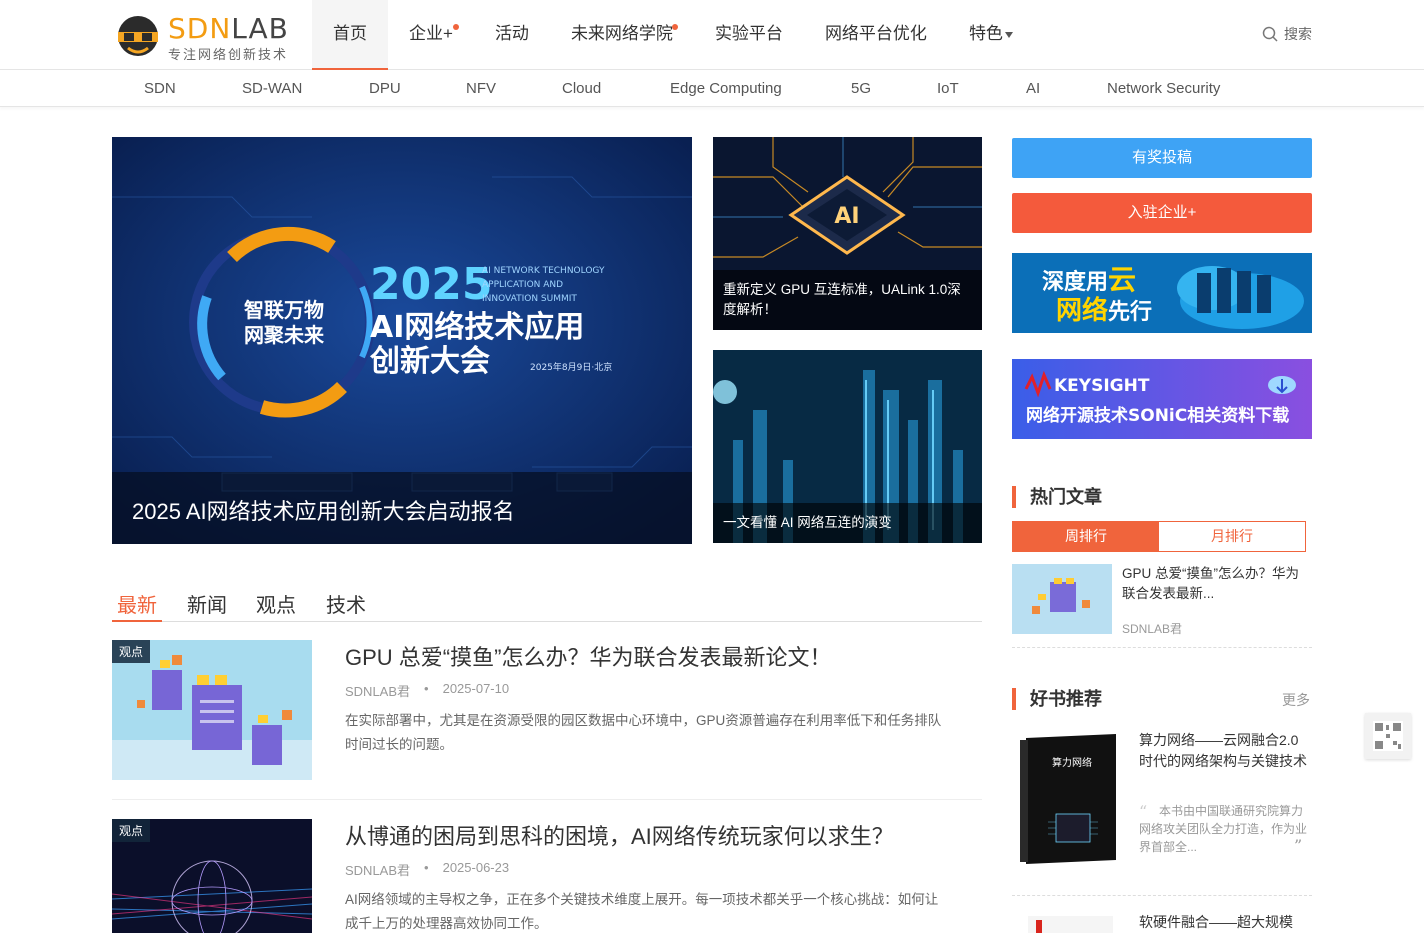 The image size is (1424, 936). What do you see at coordinates (581, 88) in the screenshot?
I see `category-cloud: Cloud` at bounding box center [581, 88].